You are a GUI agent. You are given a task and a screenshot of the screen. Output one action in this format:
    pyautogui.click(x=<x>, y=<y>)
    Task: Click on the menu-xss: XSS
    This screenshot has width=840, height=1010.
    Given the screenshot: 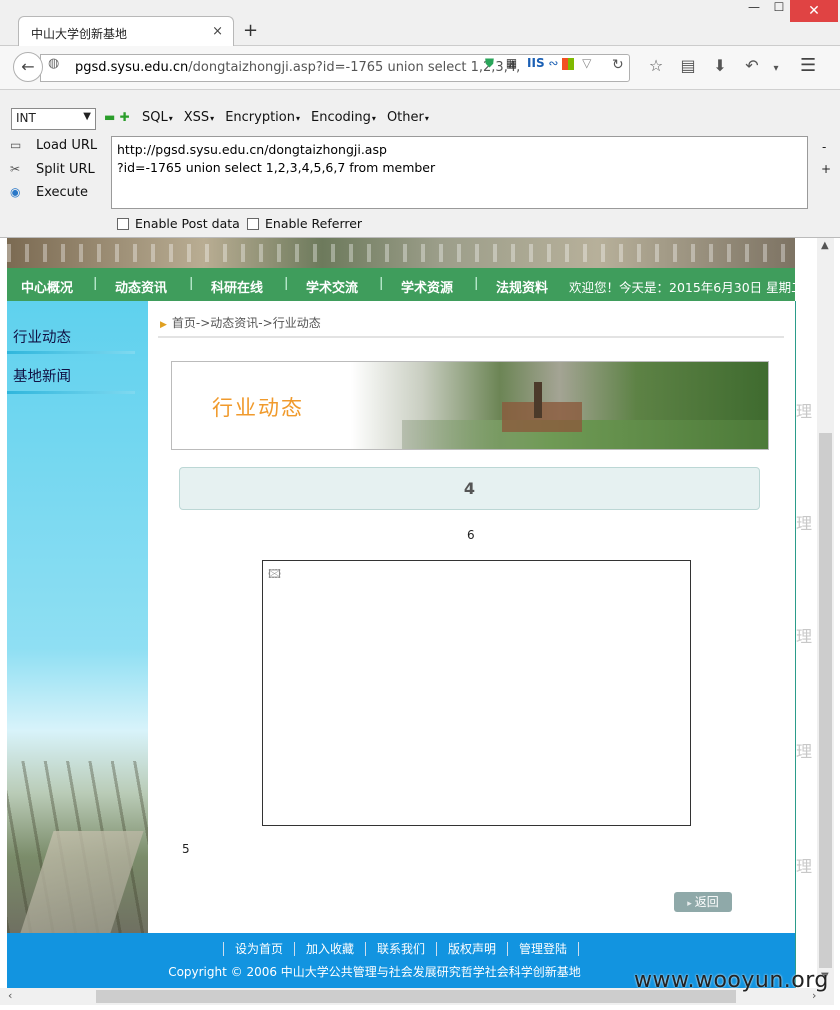 What is the action you would take?
    pyautogui.click(x=199, y=117)
    